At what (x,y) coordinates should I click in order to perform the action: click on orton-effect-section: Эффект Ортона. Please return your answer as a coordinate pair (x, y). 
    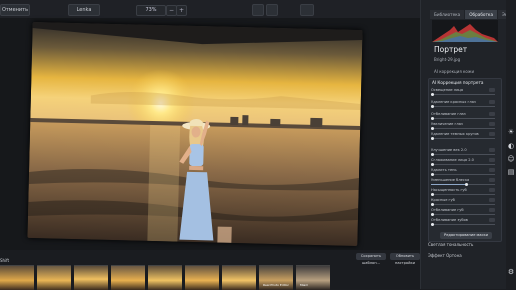
    Looking at the image, I should click on (445, 255).